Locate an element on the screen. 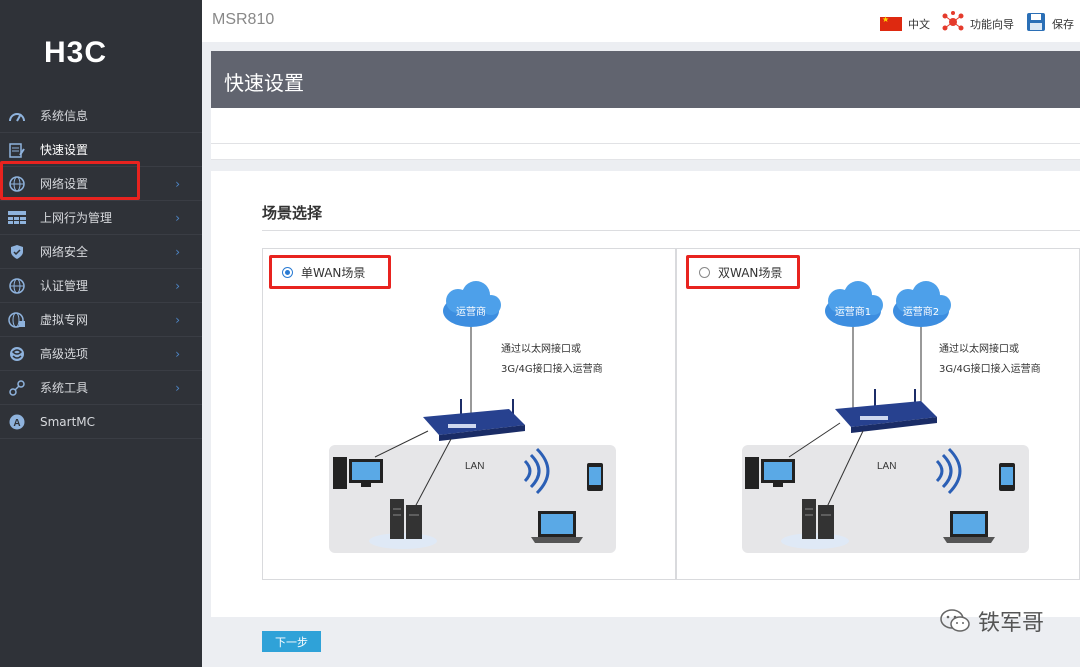 This screenshot has width=1080, height=667. sidebar-item-vpn: 虚拟专网 › is located at coordinates (101, 320).